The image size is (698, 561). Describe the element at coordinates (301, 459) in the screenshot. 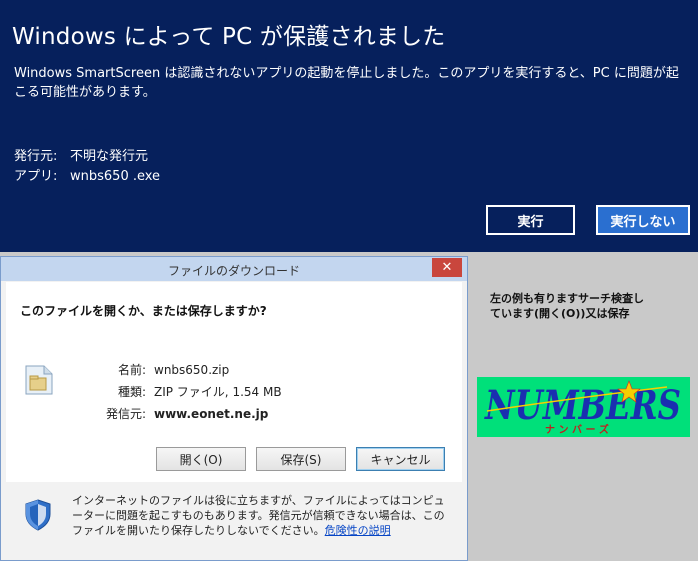

I see `save-button: 保存(S)` at that location.